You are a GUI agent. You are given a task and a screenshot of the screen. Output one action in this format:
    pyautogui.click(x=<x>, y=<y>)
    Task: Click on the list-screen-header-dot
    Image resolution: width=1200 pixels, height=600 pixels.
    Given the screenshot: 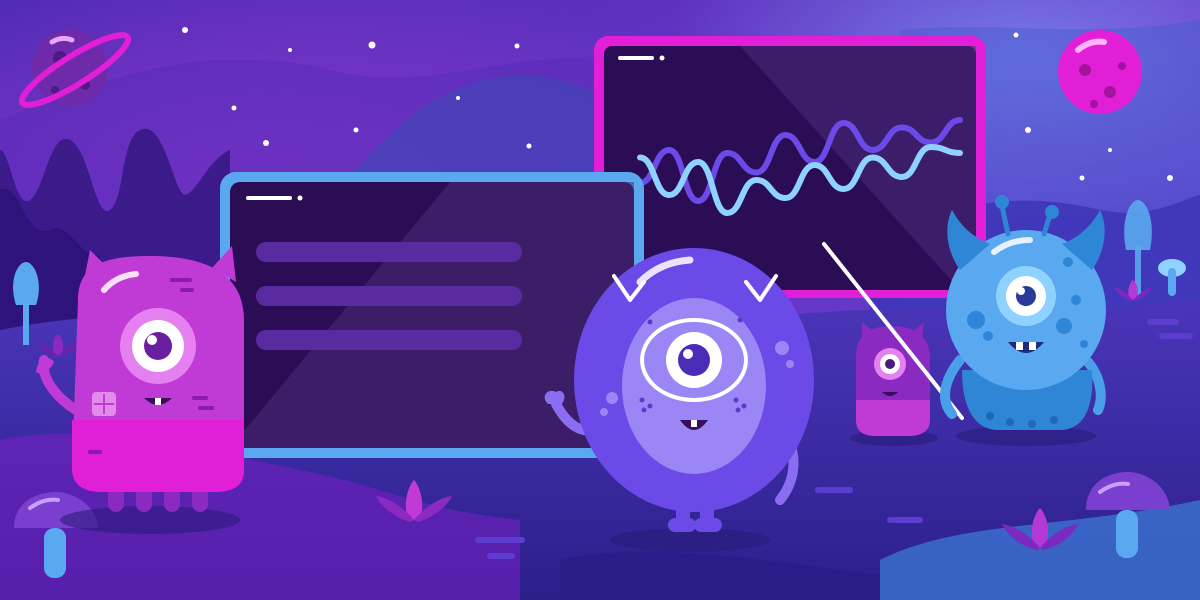 What is the action you would take?
    pyautogui.click(x=300, y=198)
    